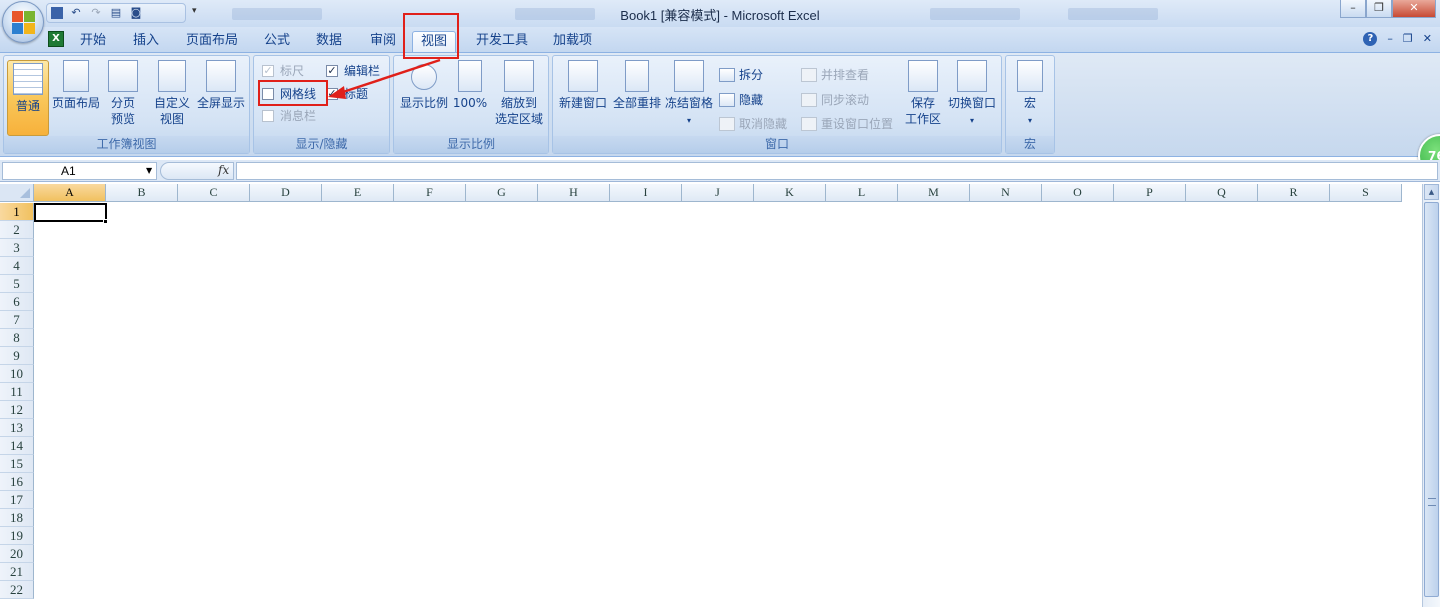  Describe the element at coordinates (17, 428) in the screenshot. I see `row-header-13: 13` at that location.